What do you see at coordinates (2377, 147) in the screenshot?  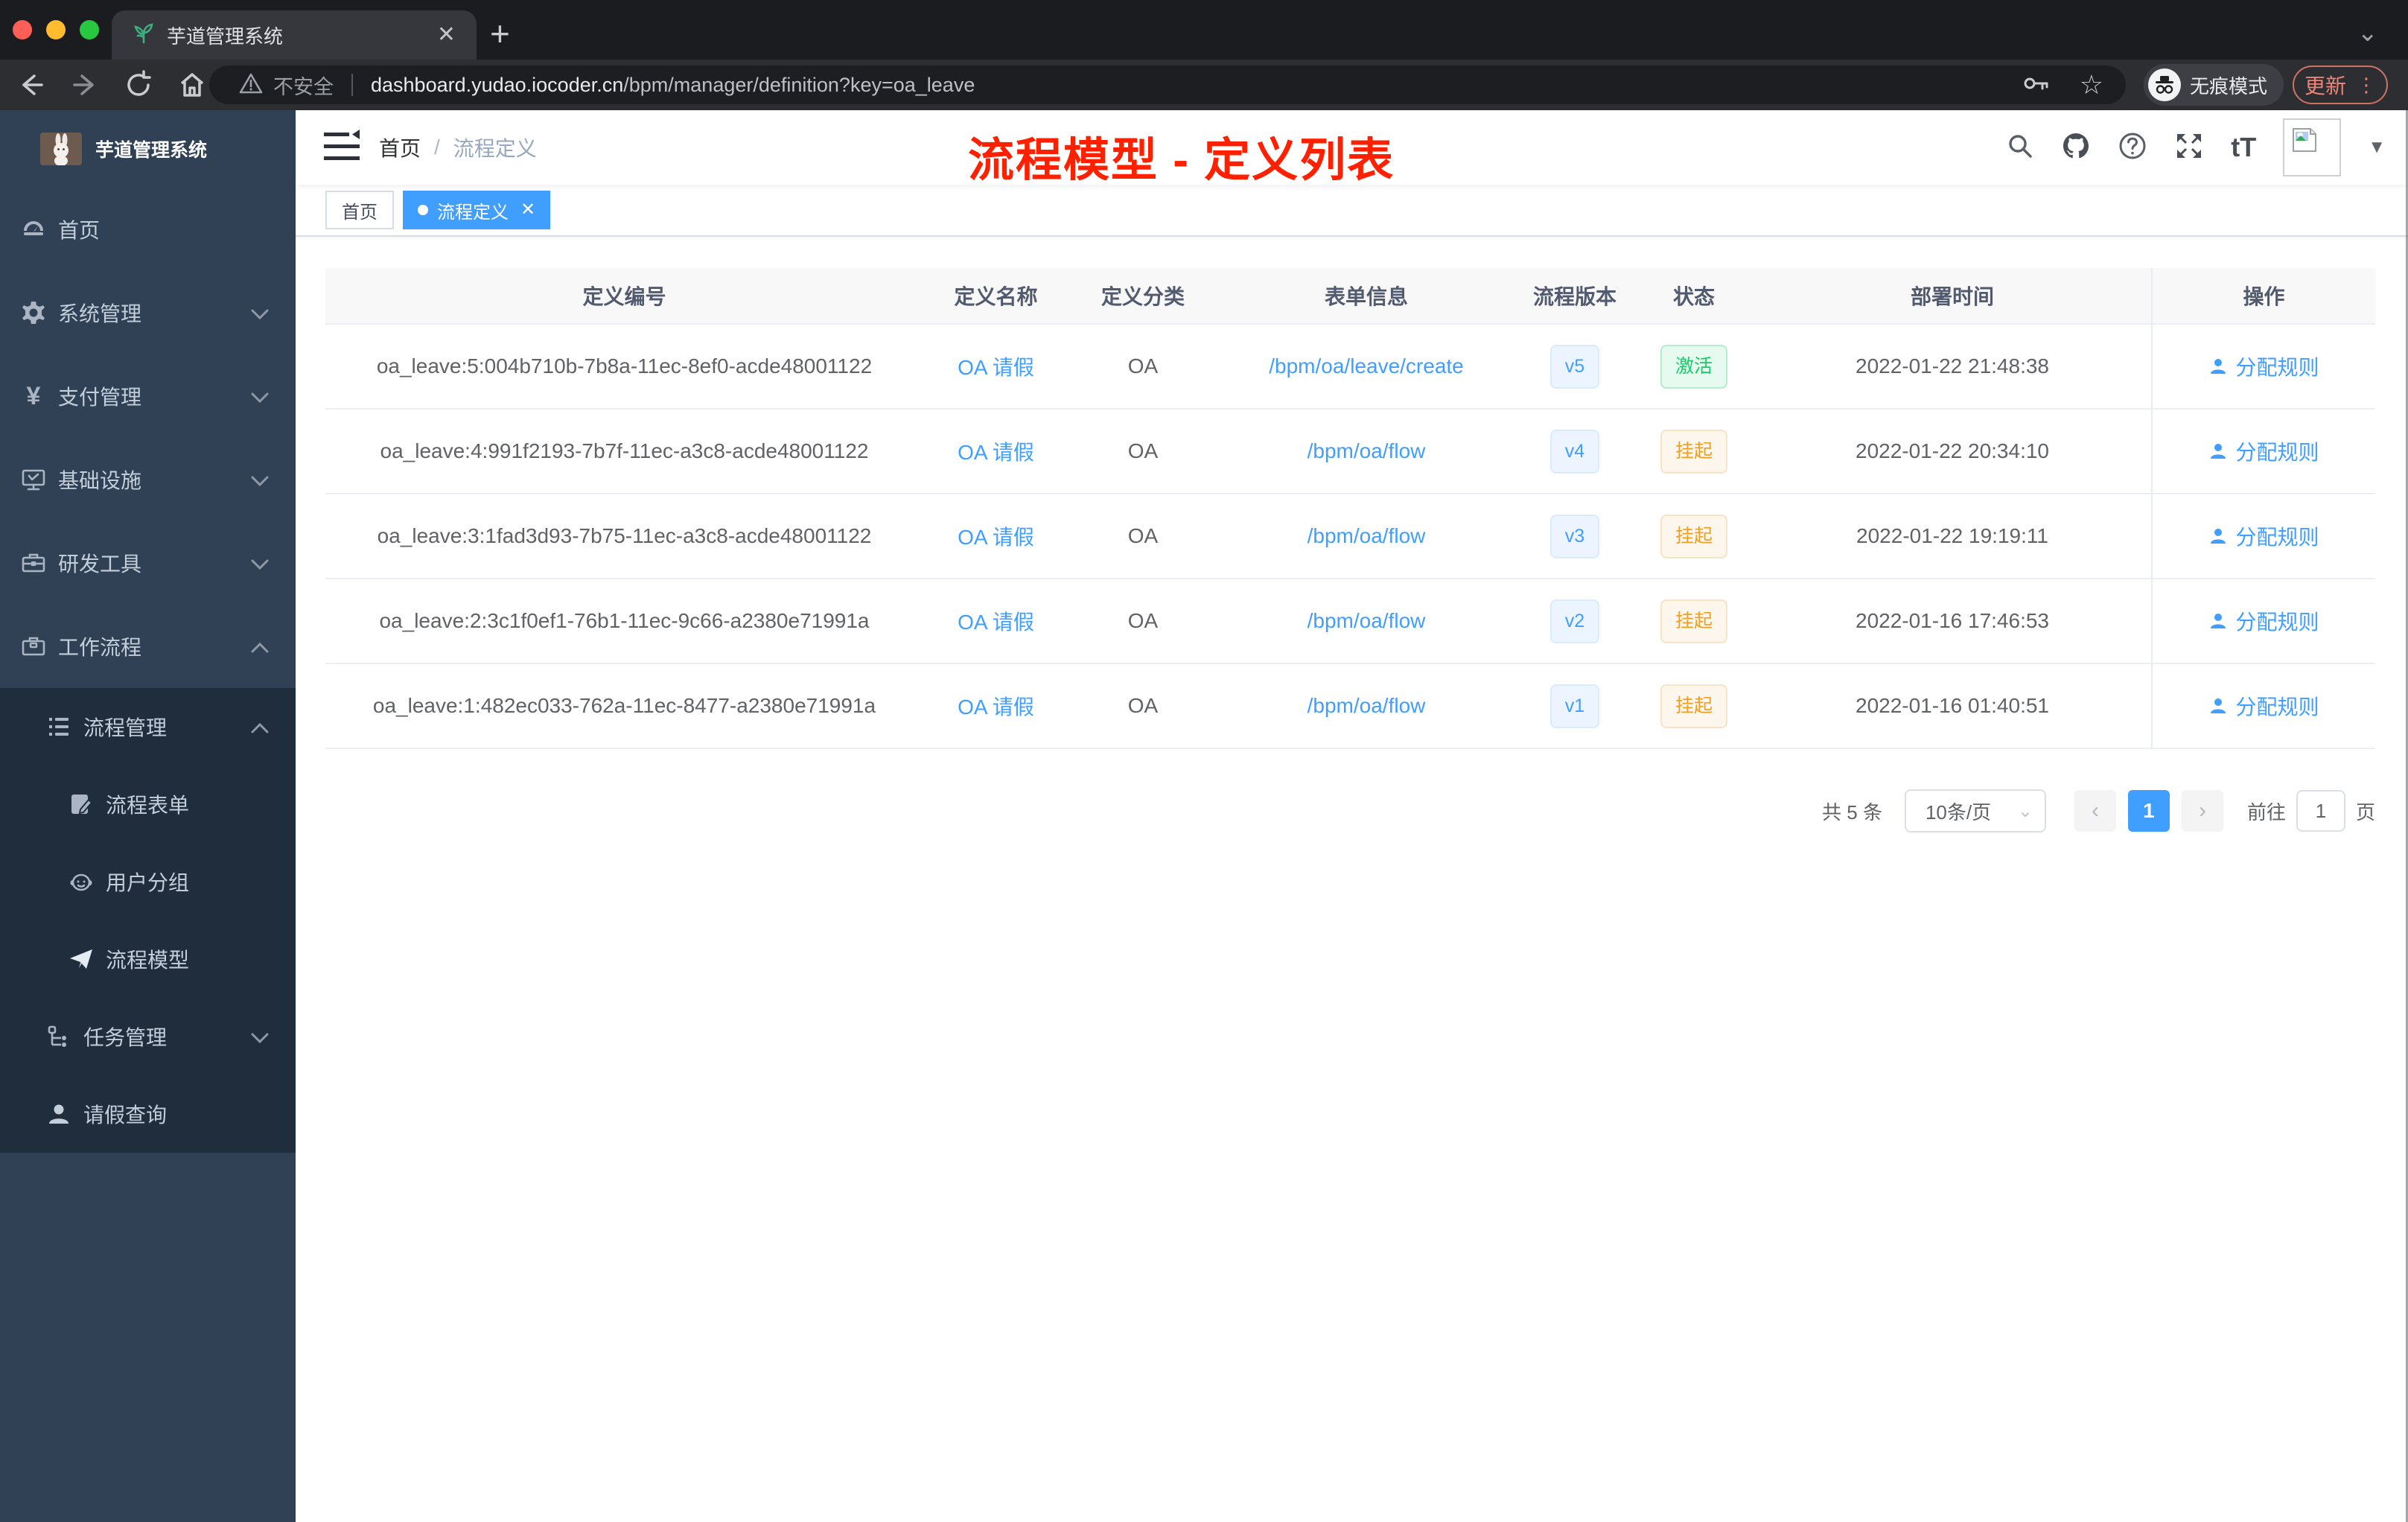 I see `avatar-caret-icon: ▼` at bounding box center [2377, 147].